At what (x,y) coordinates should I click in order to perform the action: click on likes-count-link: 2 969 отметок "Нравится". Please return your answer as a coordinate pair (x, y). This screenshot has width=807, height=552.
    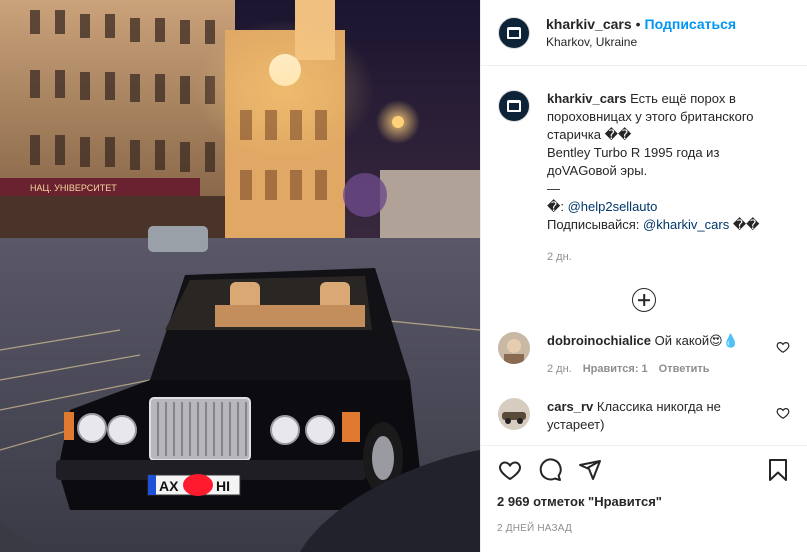
    Looking at the image, I should click on (644, 501).